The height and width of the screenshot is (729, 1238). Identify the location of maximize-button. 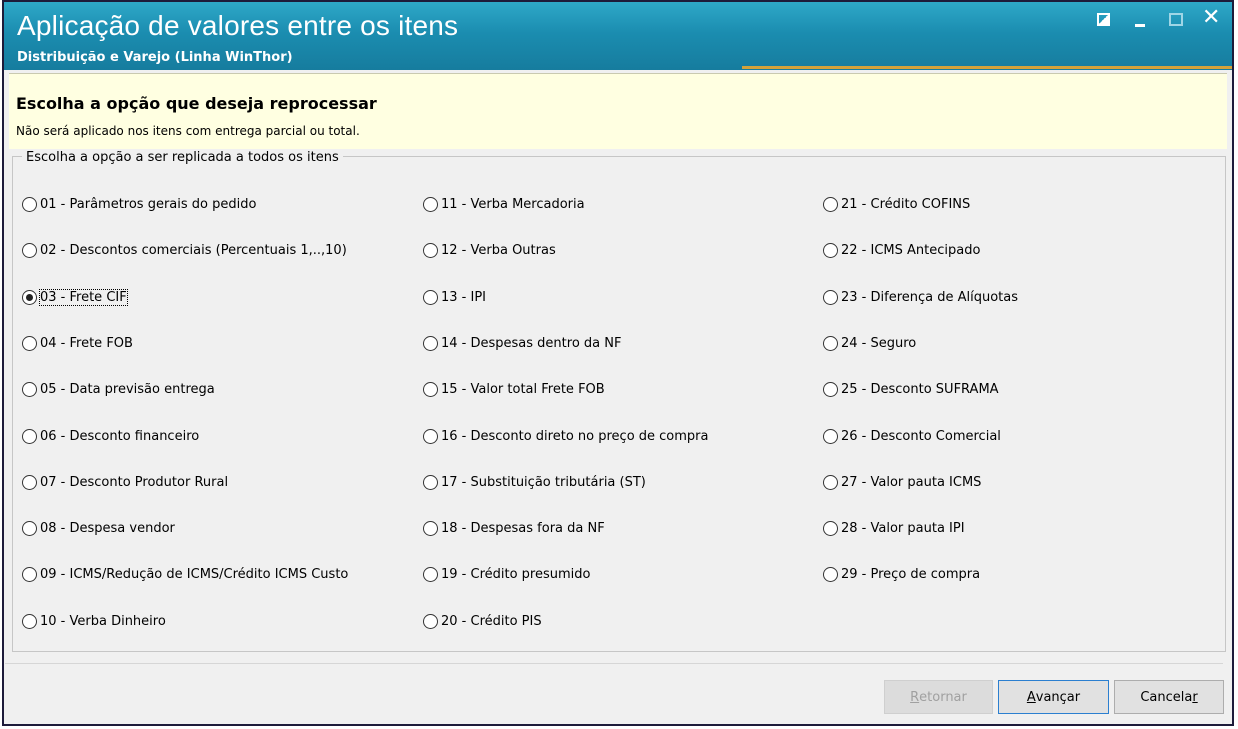
(1177, 21).